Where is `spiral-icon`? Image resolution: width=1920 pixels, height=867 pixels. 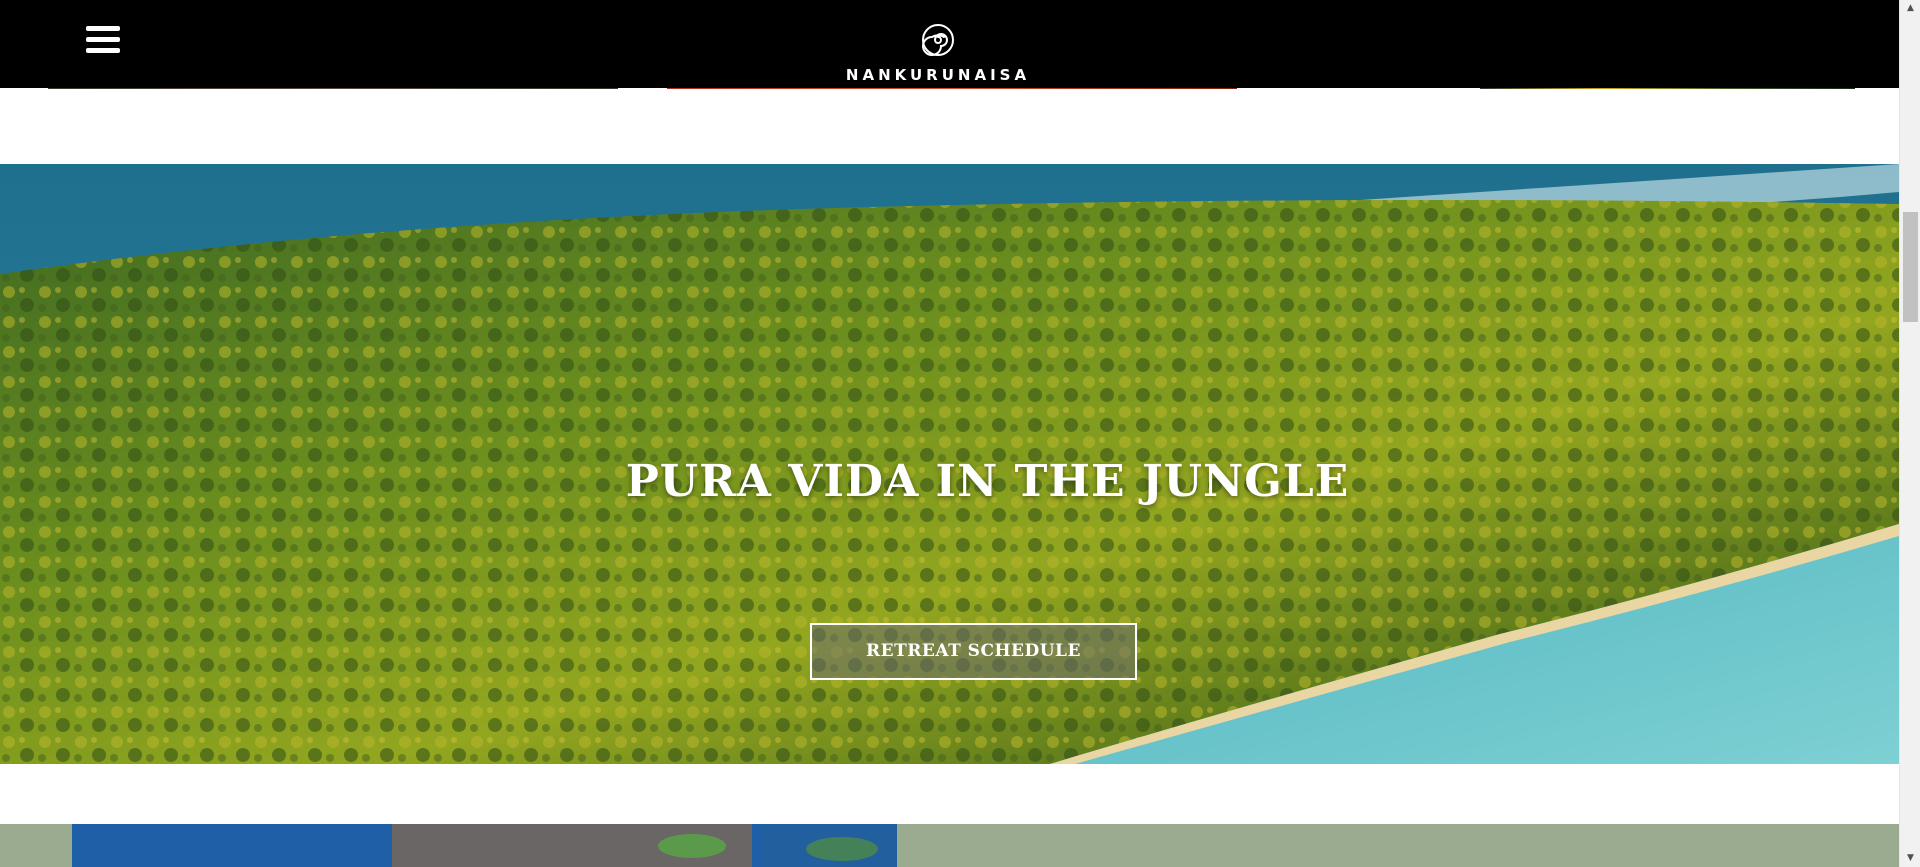 spiral-icon is located at coordinates (938, 40).